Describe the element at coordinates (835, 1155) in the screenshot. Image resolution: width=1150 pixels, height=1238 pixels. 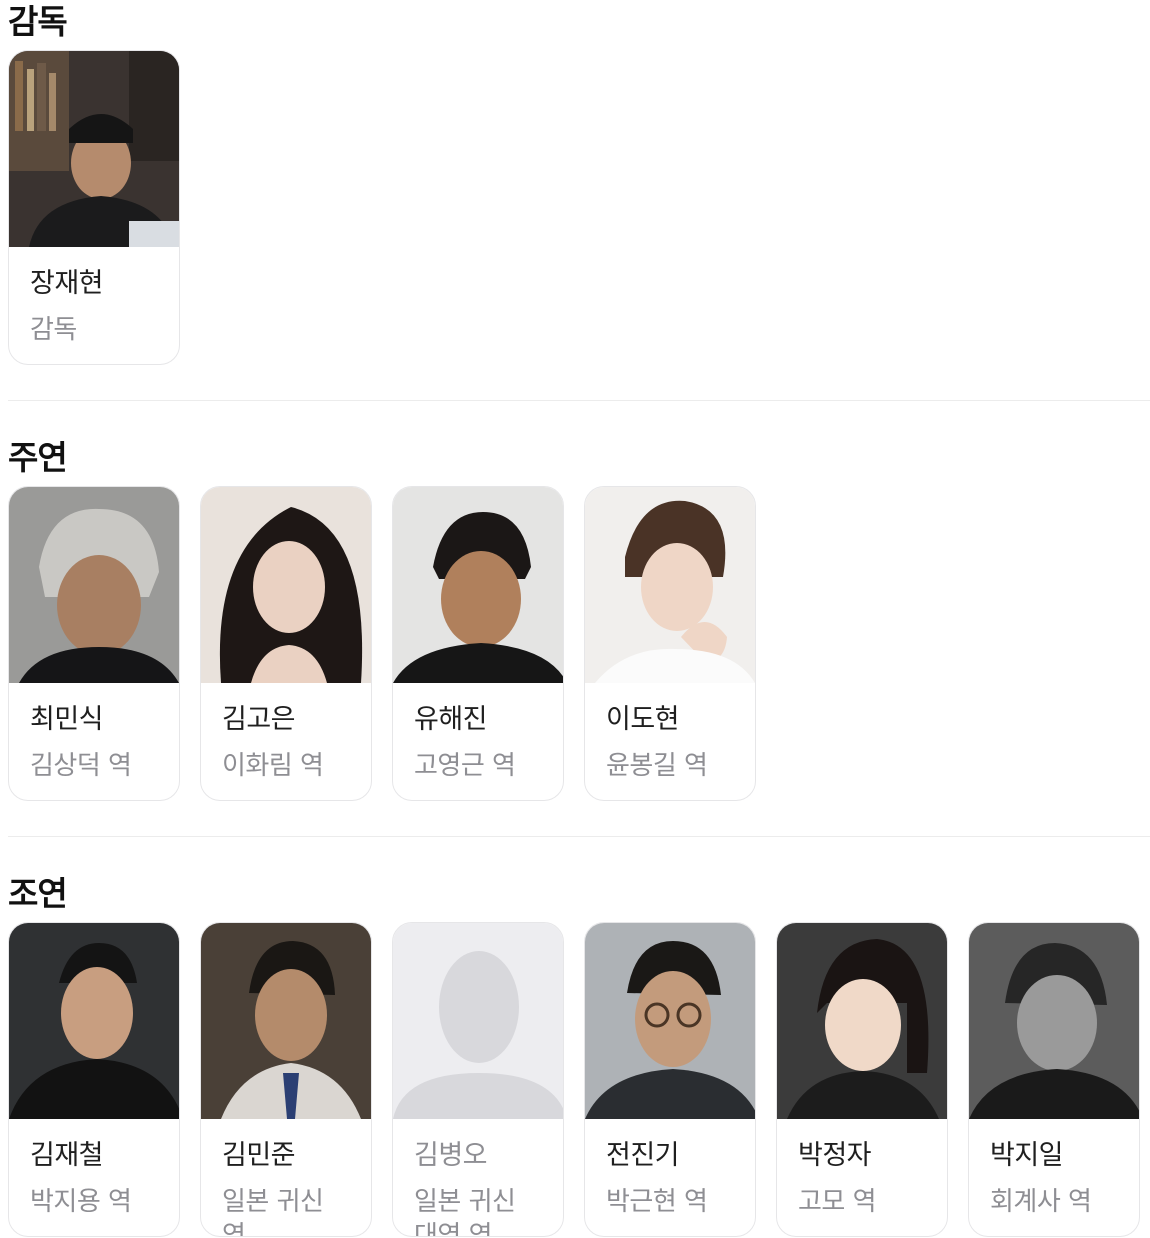
I see `person-name: 박정자` at that location.